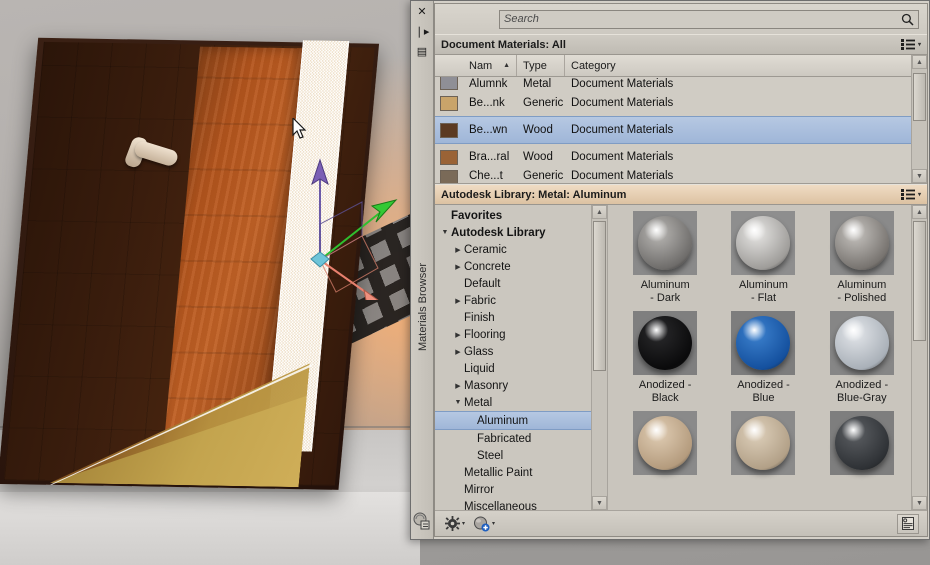  Describe the element at coordinates (484, 524) in the screenshot. I see `new-material-button: ▾` at that location.